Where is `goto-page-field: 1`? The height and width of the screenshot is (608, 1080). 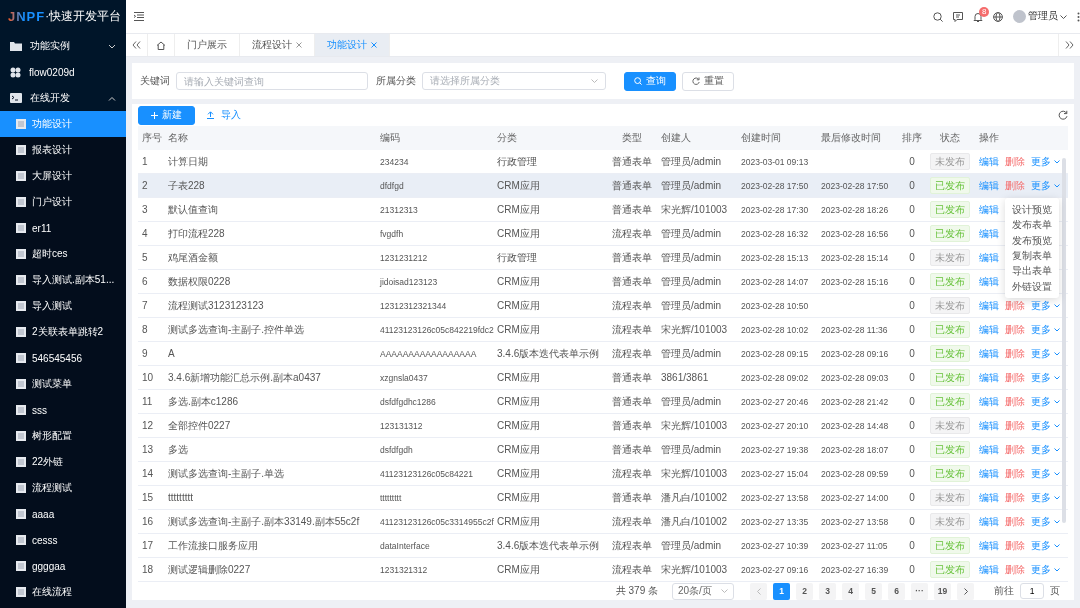 goto-page-field: 1 is located at coordinates (1032, 591).